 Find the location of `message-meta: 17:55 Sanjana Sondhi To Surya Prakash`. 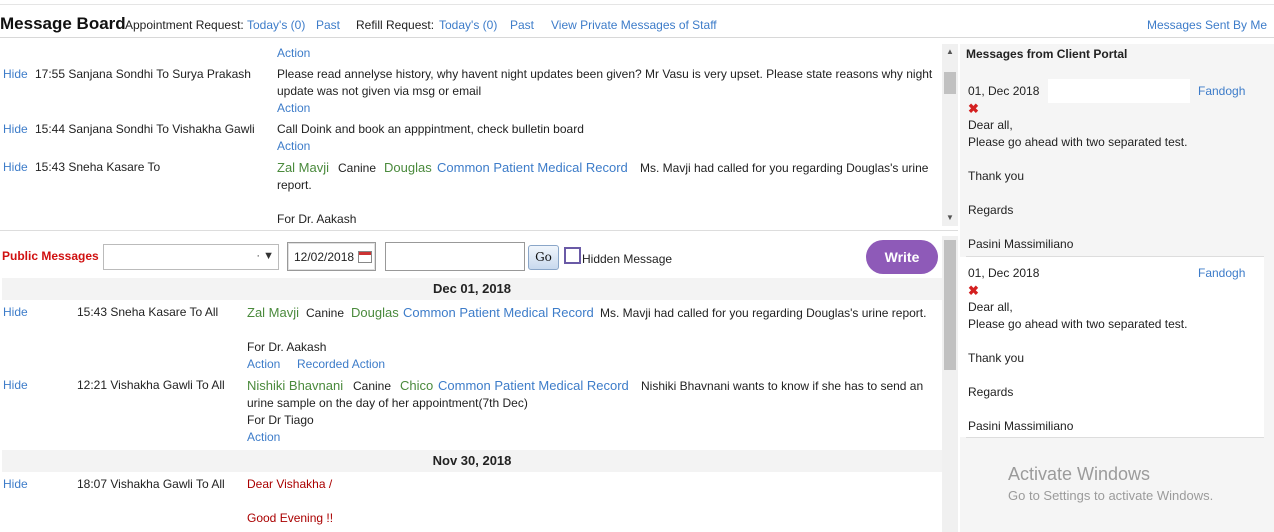

message-meta: 17:55 Sanjana Sondhi To Surya Prakash is located at coordinates (143, 74).